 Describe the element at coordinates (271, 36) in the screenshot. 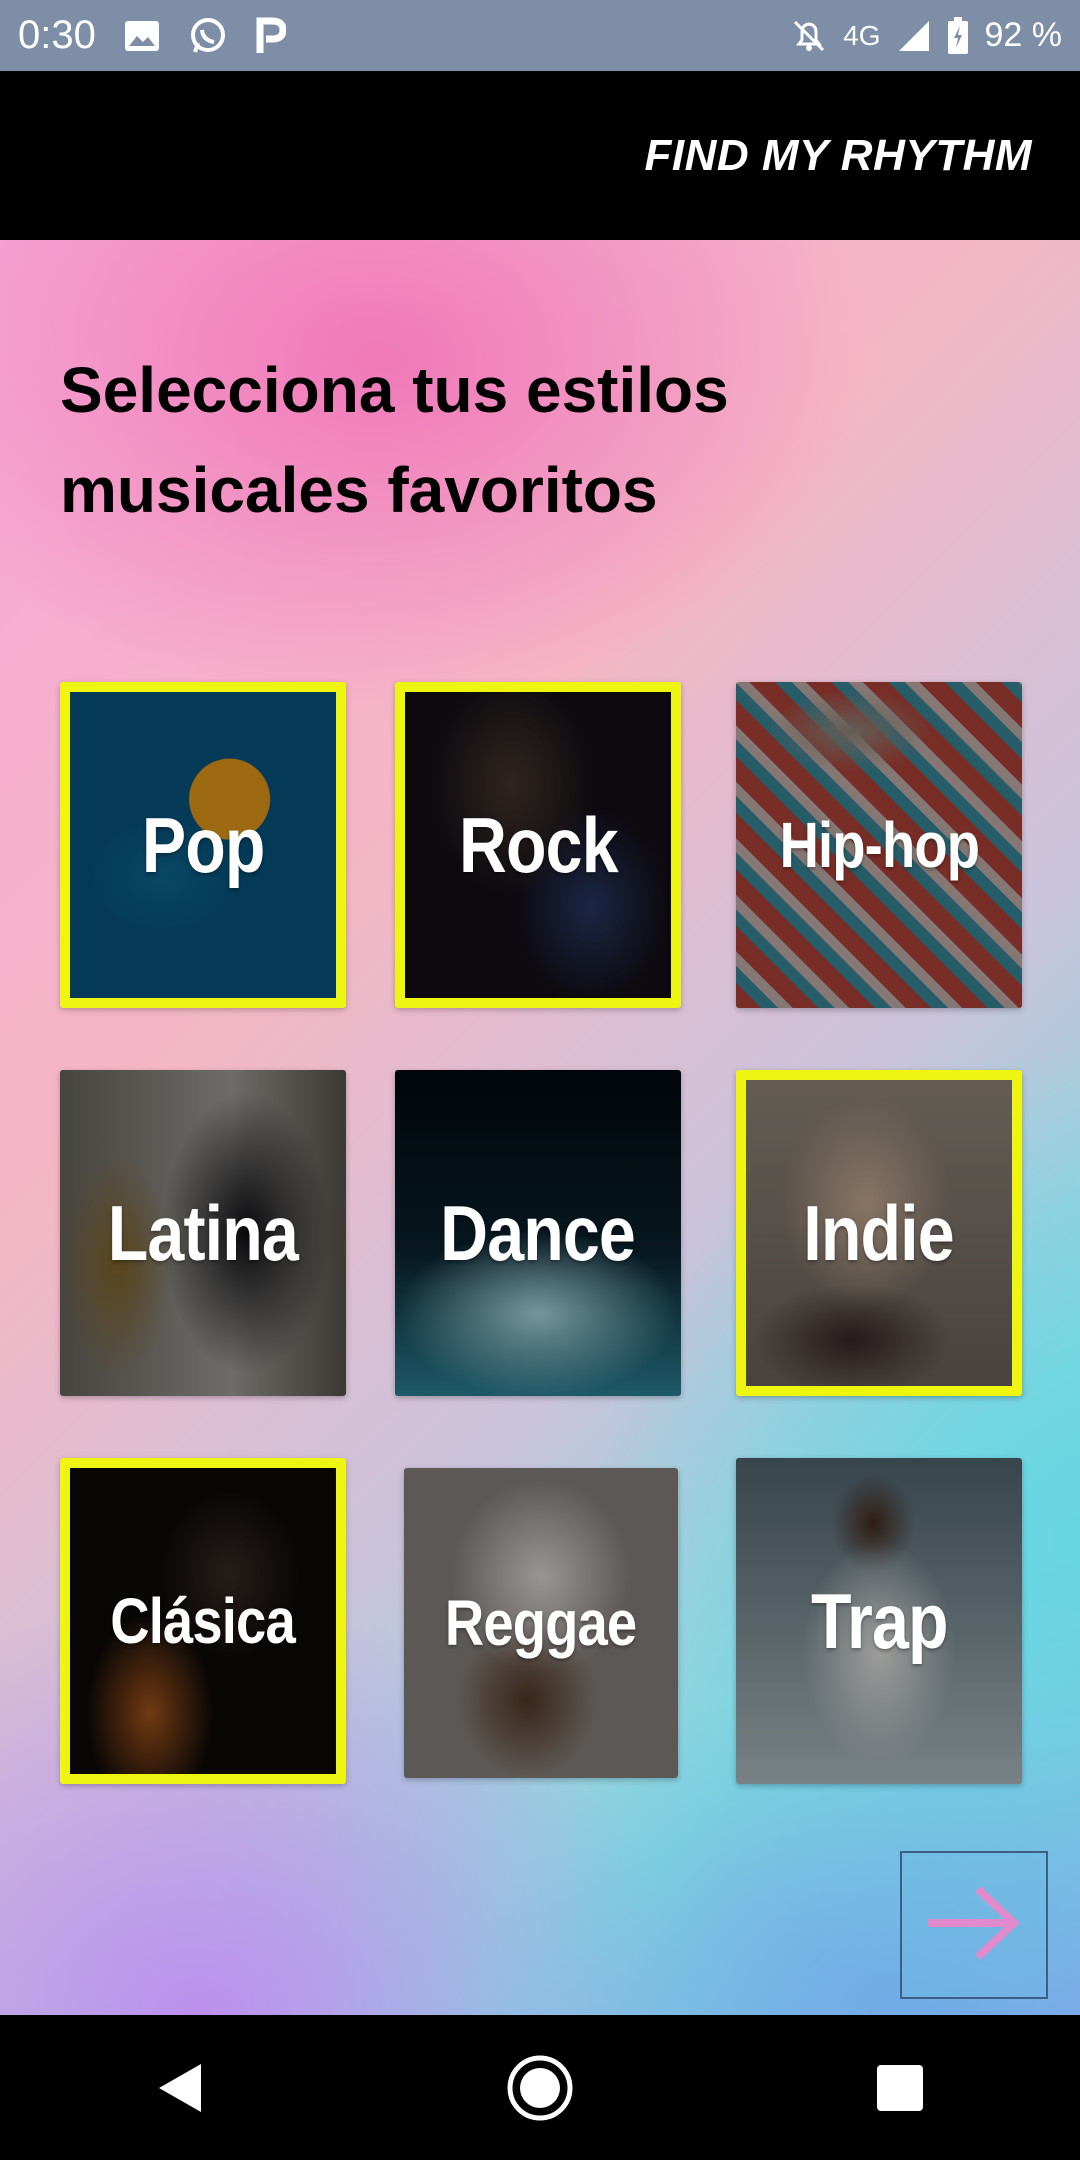

I see `p-app-icon` at that location.